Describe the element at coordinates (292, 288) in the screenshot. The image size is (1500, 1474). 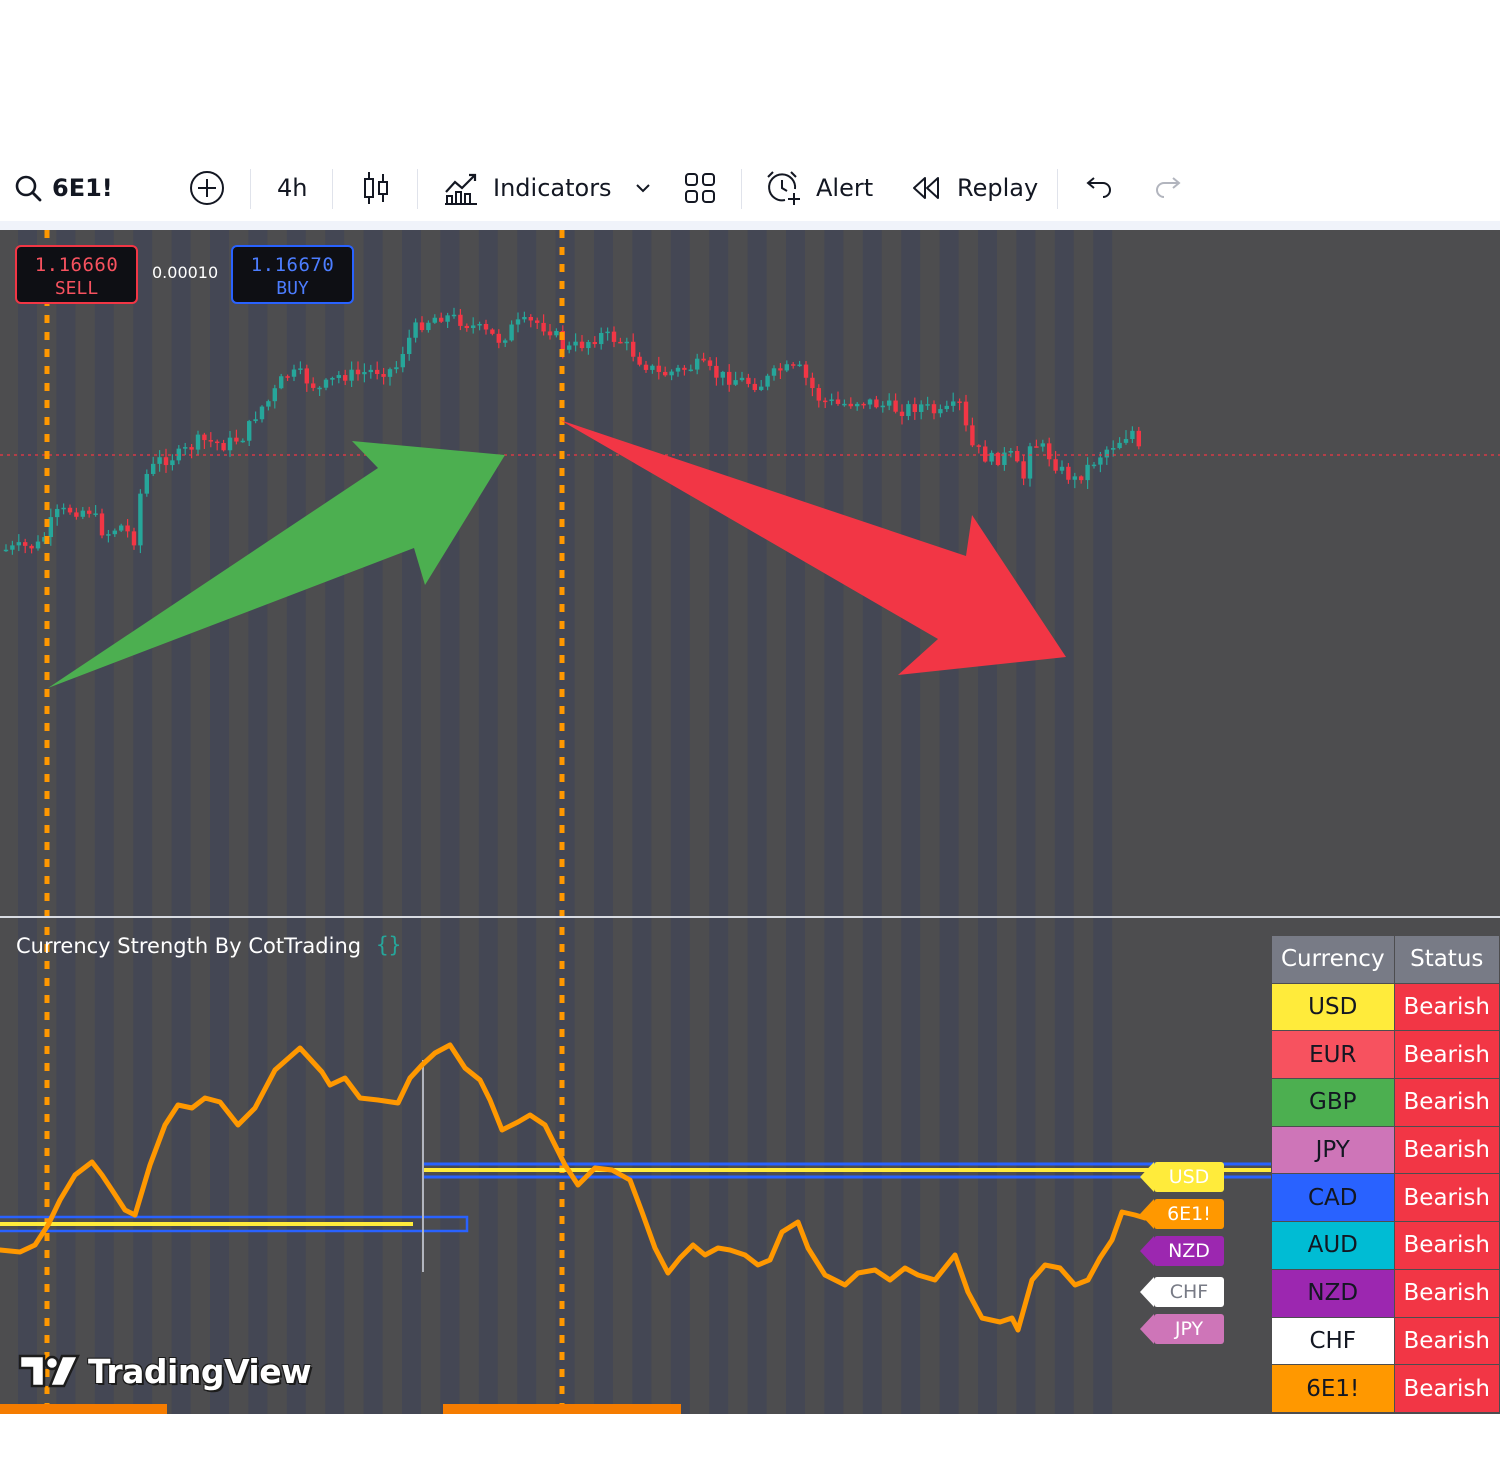
I see `buy-label: BUY` at that location.